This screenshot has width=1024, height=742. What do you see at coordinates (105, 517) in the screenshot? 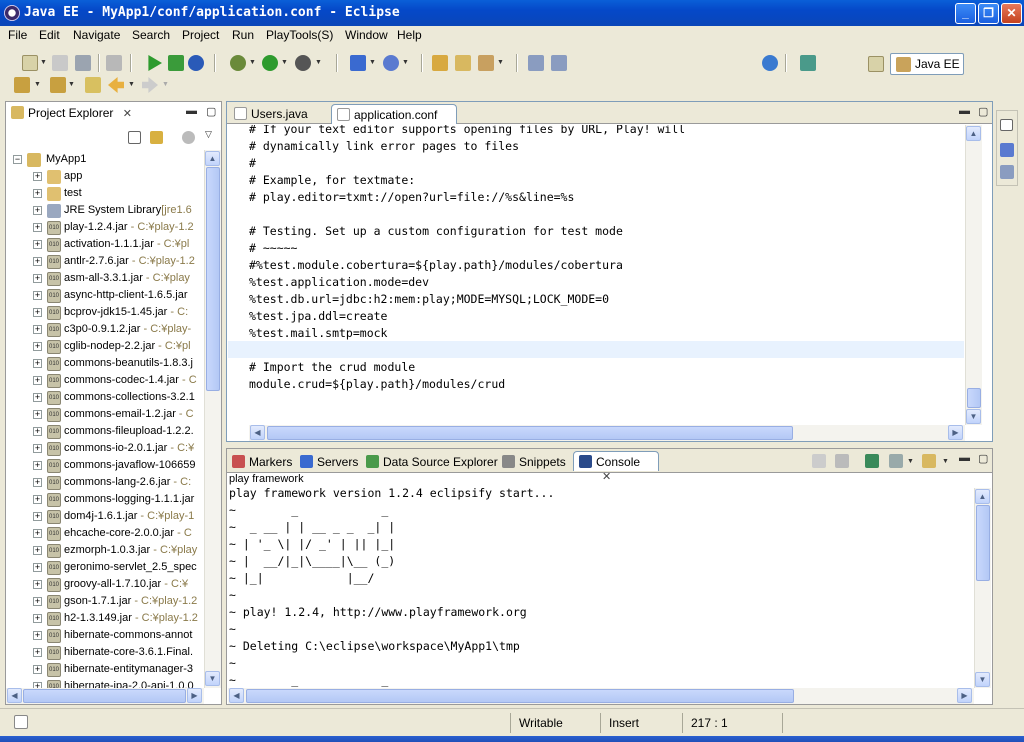
I see `tree-item: +010 dom4j-1.6.1.jar - C:¥play-1` at bounding box center [105, 517].